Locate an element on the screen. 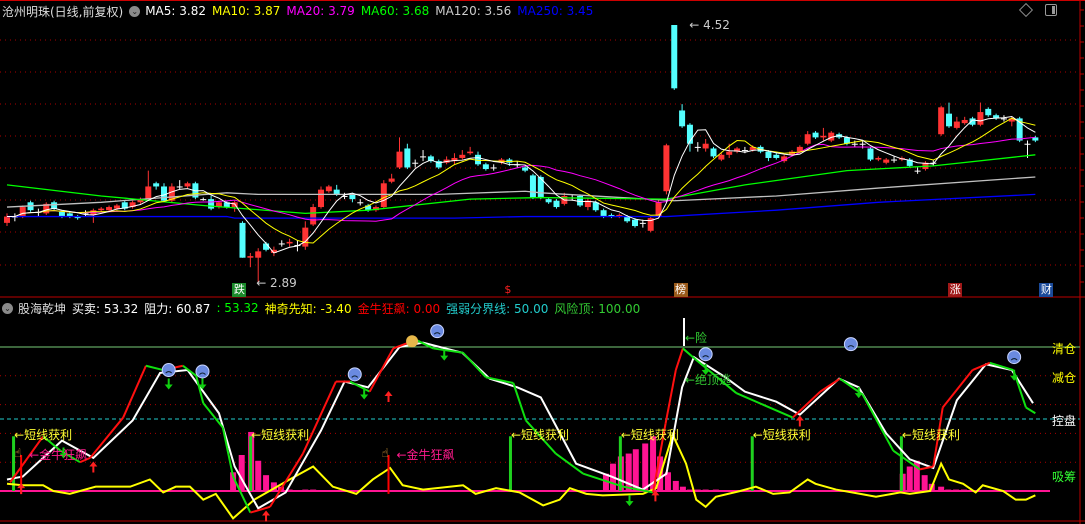 This screenshot has height=524, width=1085. level-reduce-label: 减仓 is located at coordinates (1064, 378).